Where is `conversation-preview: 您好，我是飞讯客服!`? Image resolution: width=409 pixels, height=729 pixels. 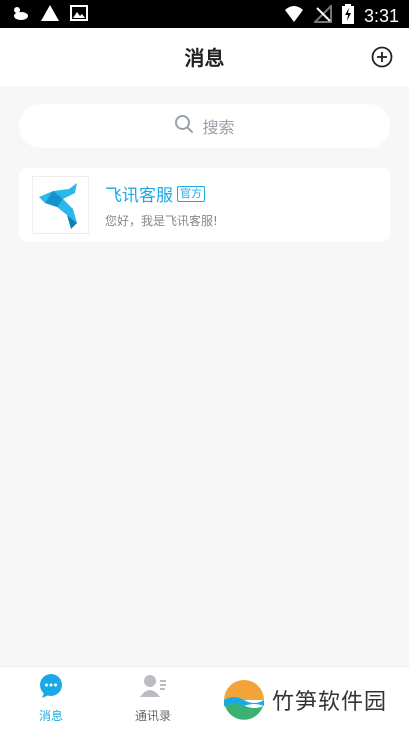
conversation-preview: 您好，我是飞讯客服! is located at coordinates (161, 221).